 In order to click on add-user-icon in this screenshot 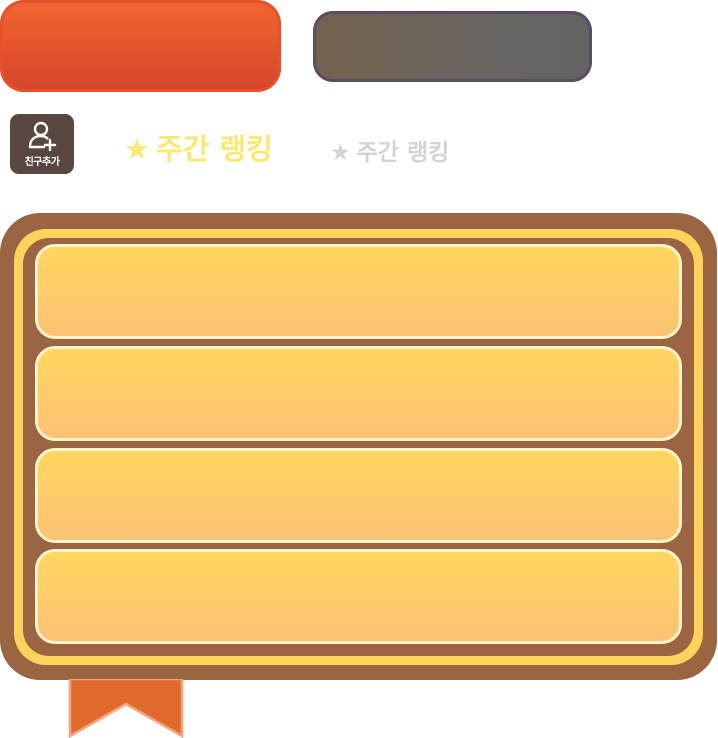, I will do `click(42, 136)`.